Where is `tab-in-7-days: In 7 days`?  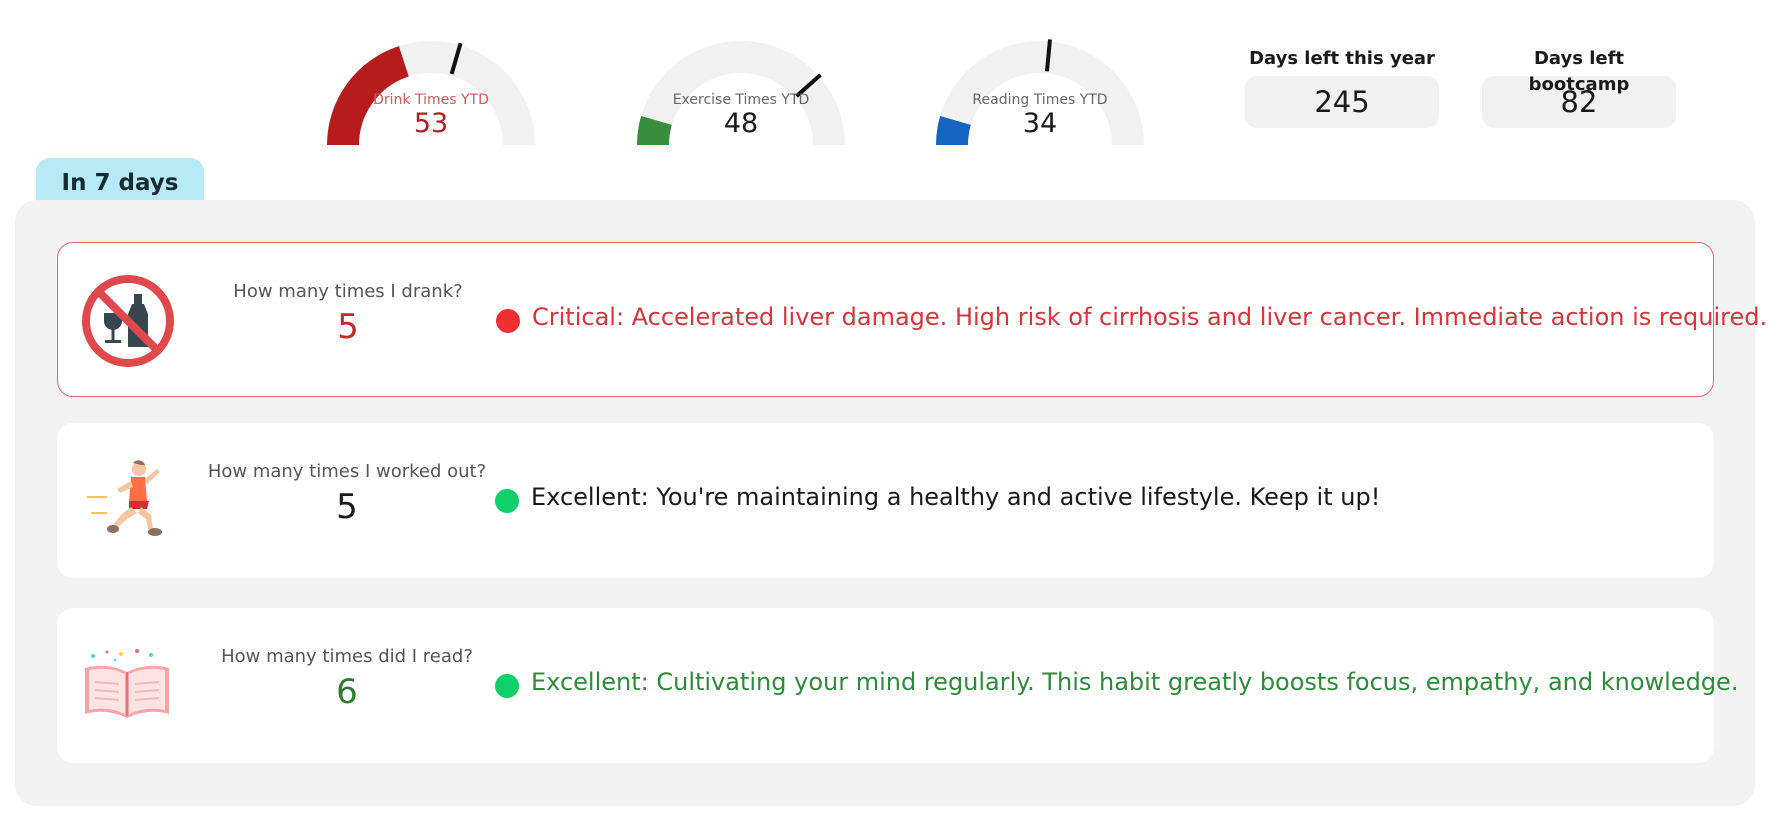
tab-in-7-days: In 7 days is located at coordinates (120, 181).